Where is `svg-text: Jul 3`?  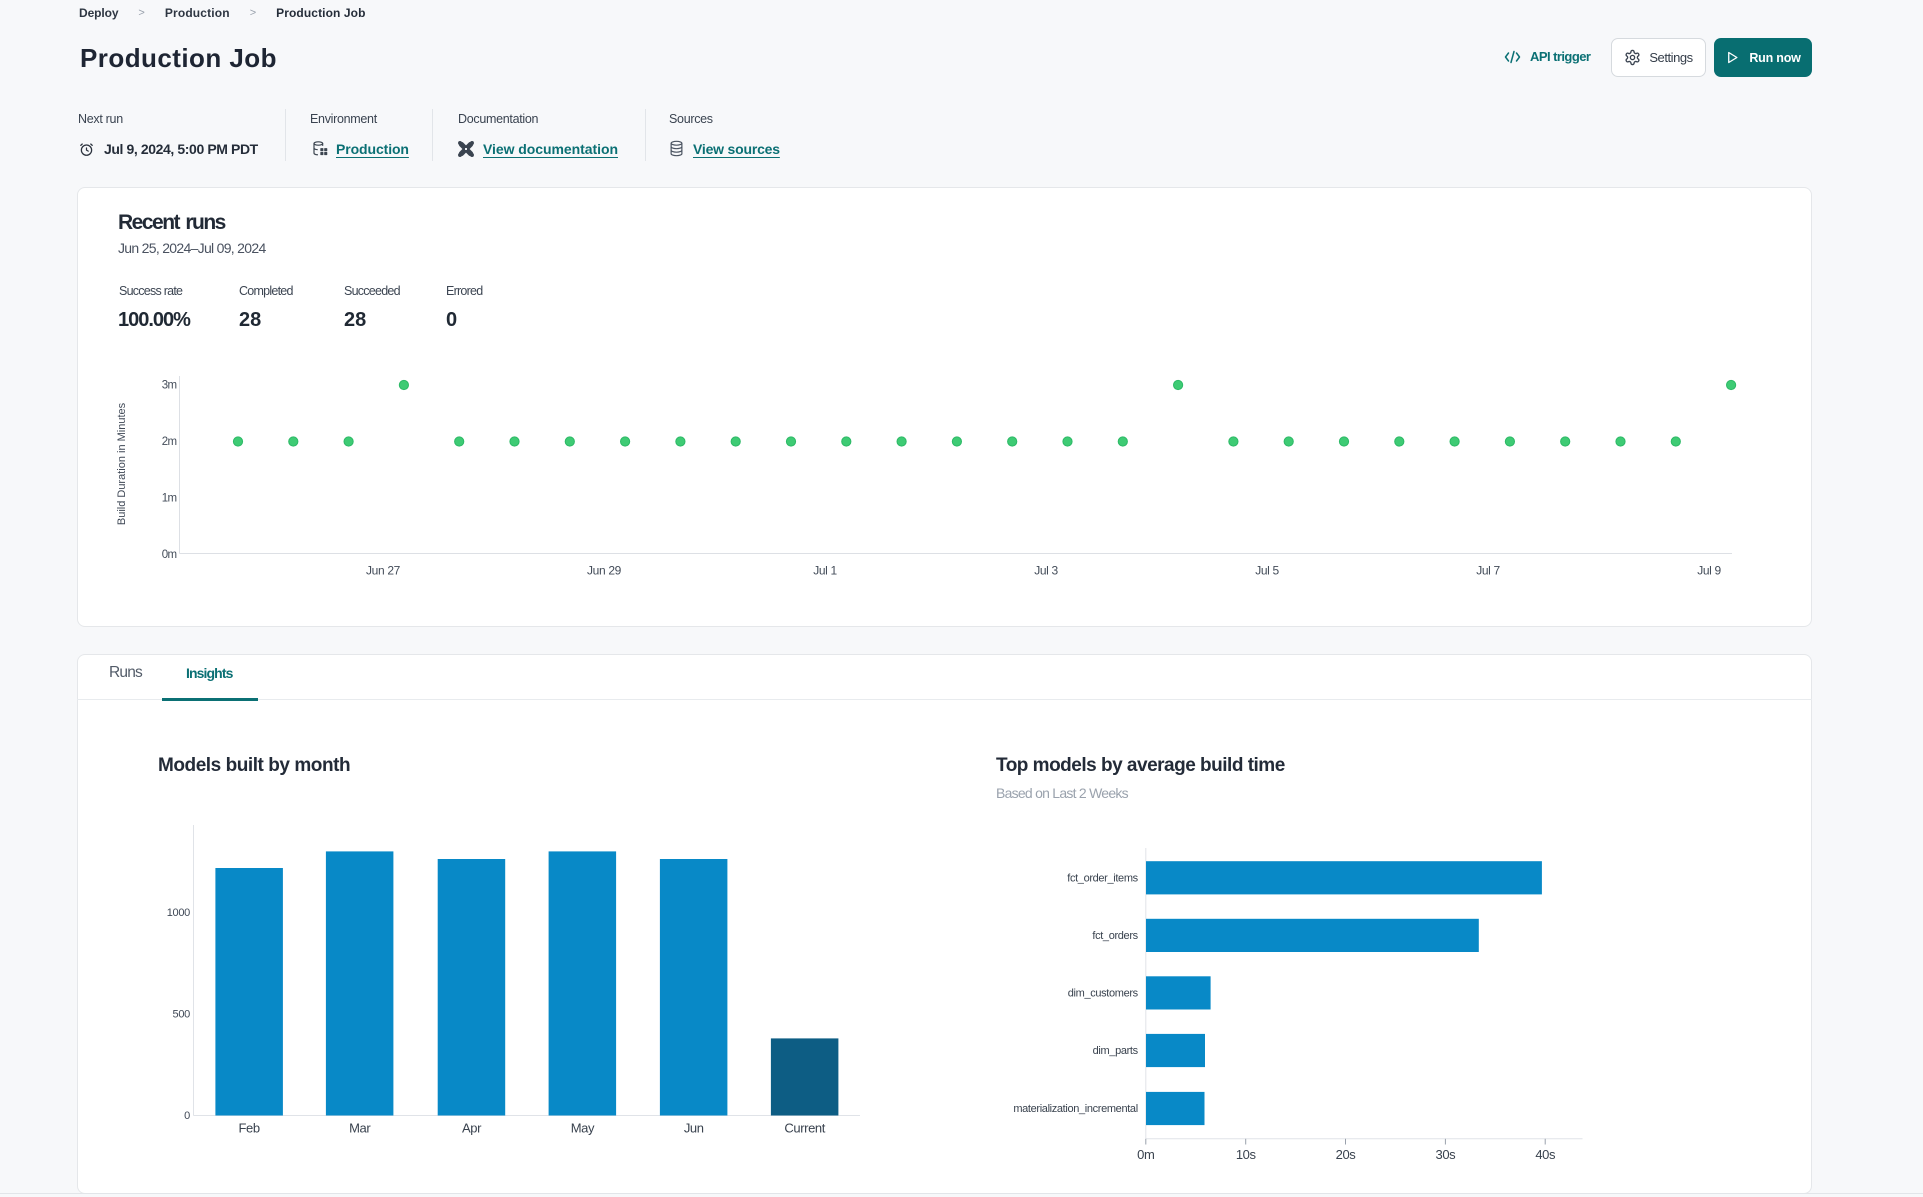
svg-text: Jul 3 is located at coordinates (1046, 571).